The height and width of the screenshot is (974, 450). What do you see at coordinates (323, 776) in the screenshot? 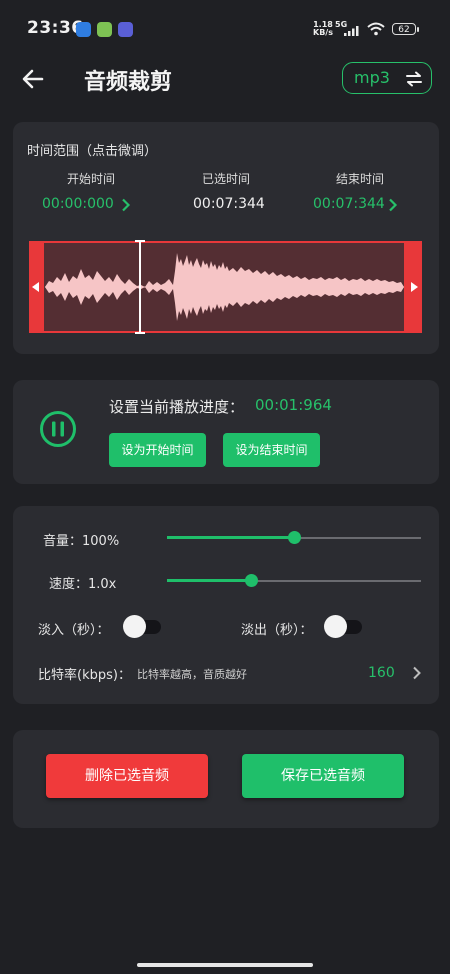
I see `save-selected-audio-button: 保存已选音频` at bounding box center [323, 776].